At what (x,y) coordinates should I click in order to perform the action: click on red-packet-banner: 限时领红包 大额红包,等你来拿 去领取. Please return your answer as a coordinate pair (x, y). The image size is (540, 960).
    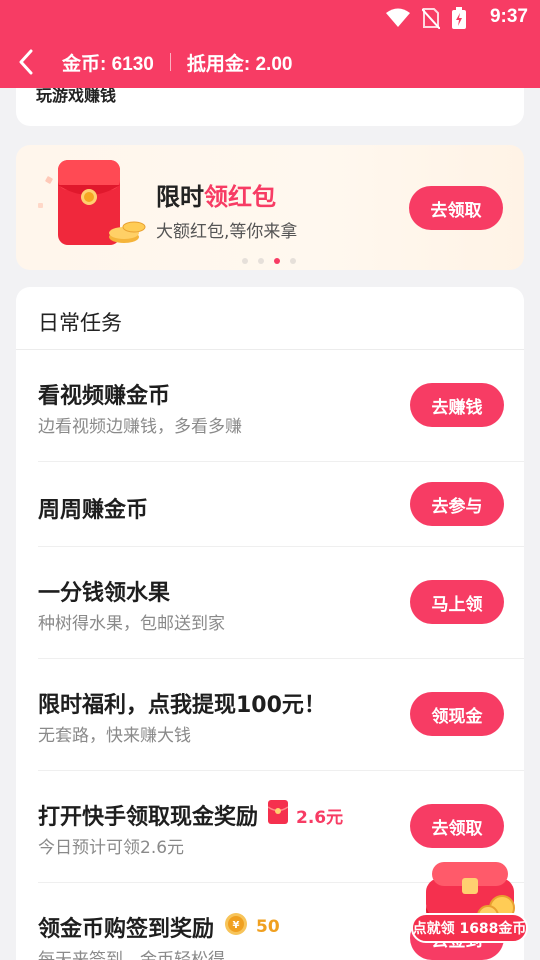
    Looking at the image, I should click on (270, 207).